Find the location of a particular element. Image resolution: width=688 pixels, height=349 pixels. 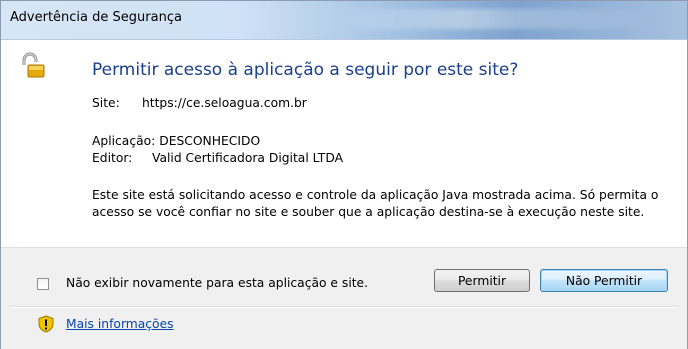

application-label: Aplicação: is located at coordinates (124, 141).